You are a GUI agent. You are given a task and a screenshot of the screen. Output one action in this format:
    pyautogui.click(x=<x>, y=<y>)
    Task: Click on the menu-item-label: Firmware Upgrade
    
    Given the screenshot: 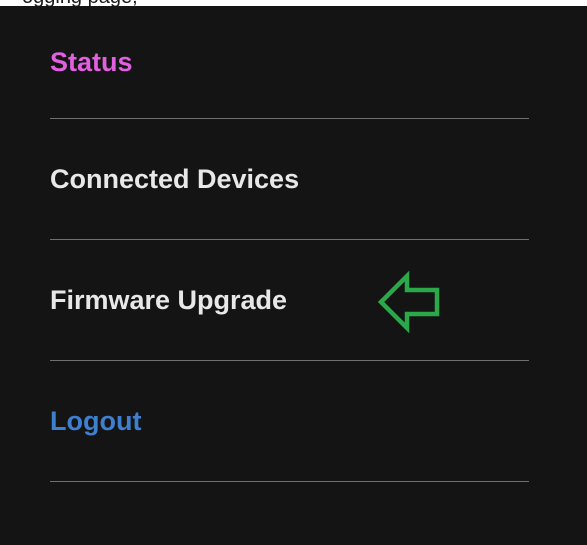 What is the action you would take?
    pyautogui.click(x=169, y=299)
    